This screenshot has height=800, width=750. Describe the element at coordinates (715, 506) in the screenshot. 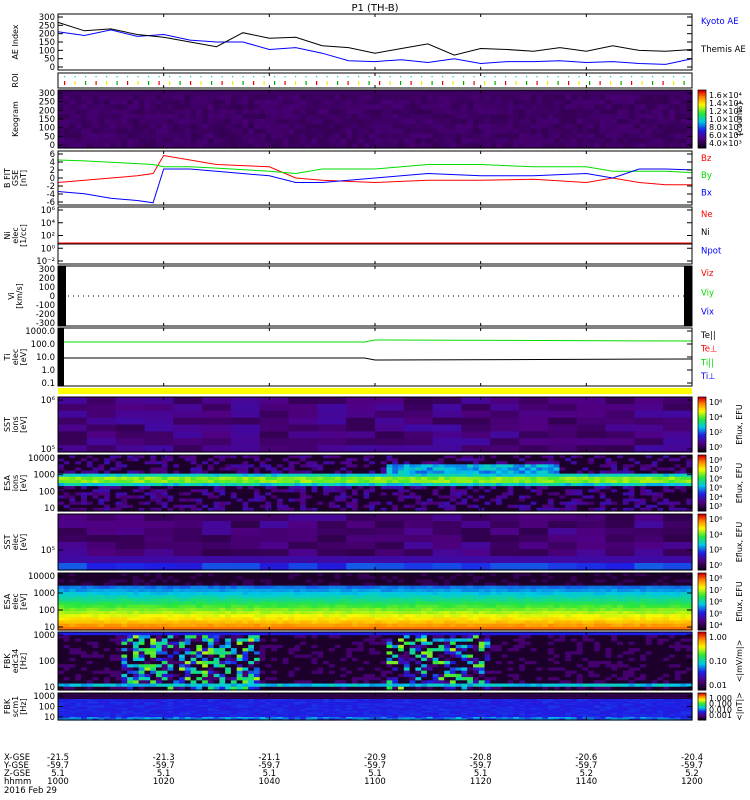

I see `colorbar-tick-label: 10³` at that location.